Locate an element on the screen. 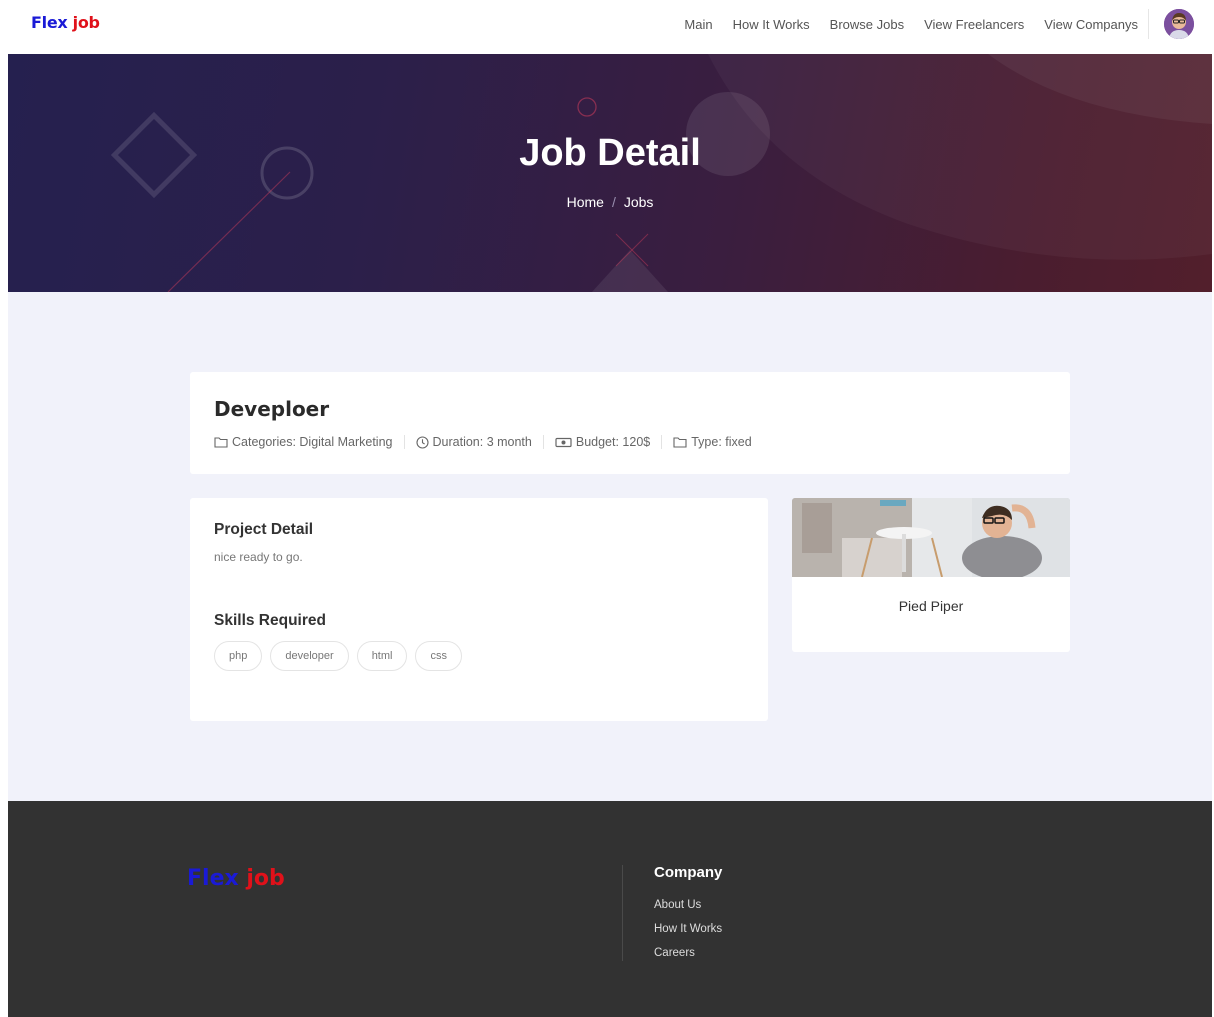  skill-chip: css is located at coordinates (438, 656).